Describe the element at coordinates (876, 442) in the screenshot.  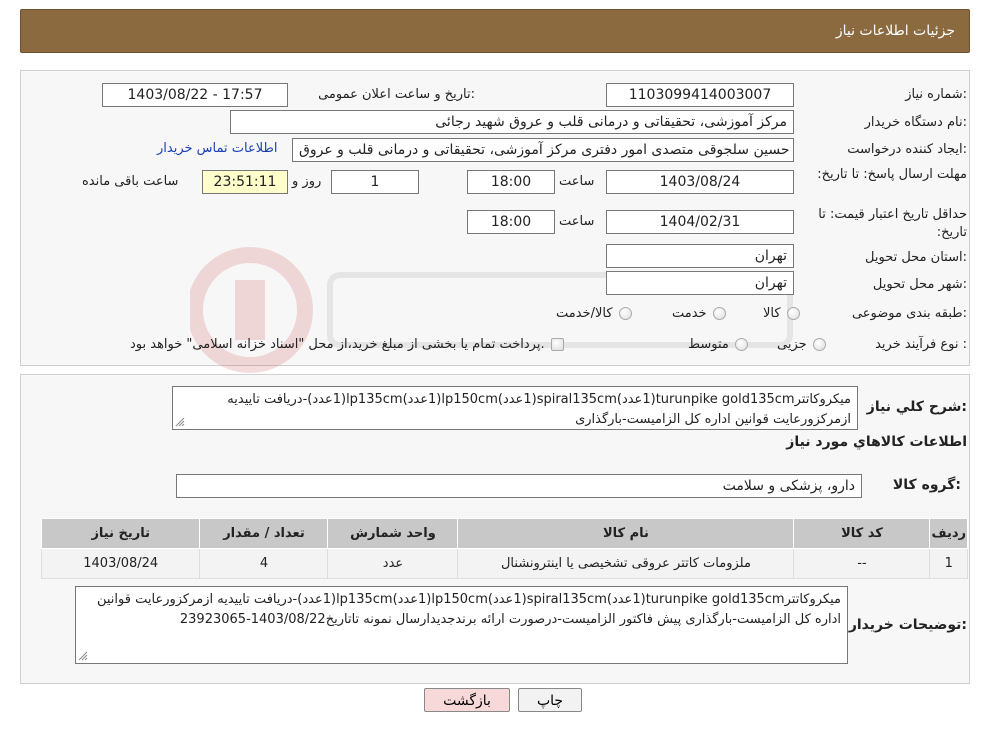
I see `goods-info-title: اطلاعات کالاهاي مورد نیاز` at that location.